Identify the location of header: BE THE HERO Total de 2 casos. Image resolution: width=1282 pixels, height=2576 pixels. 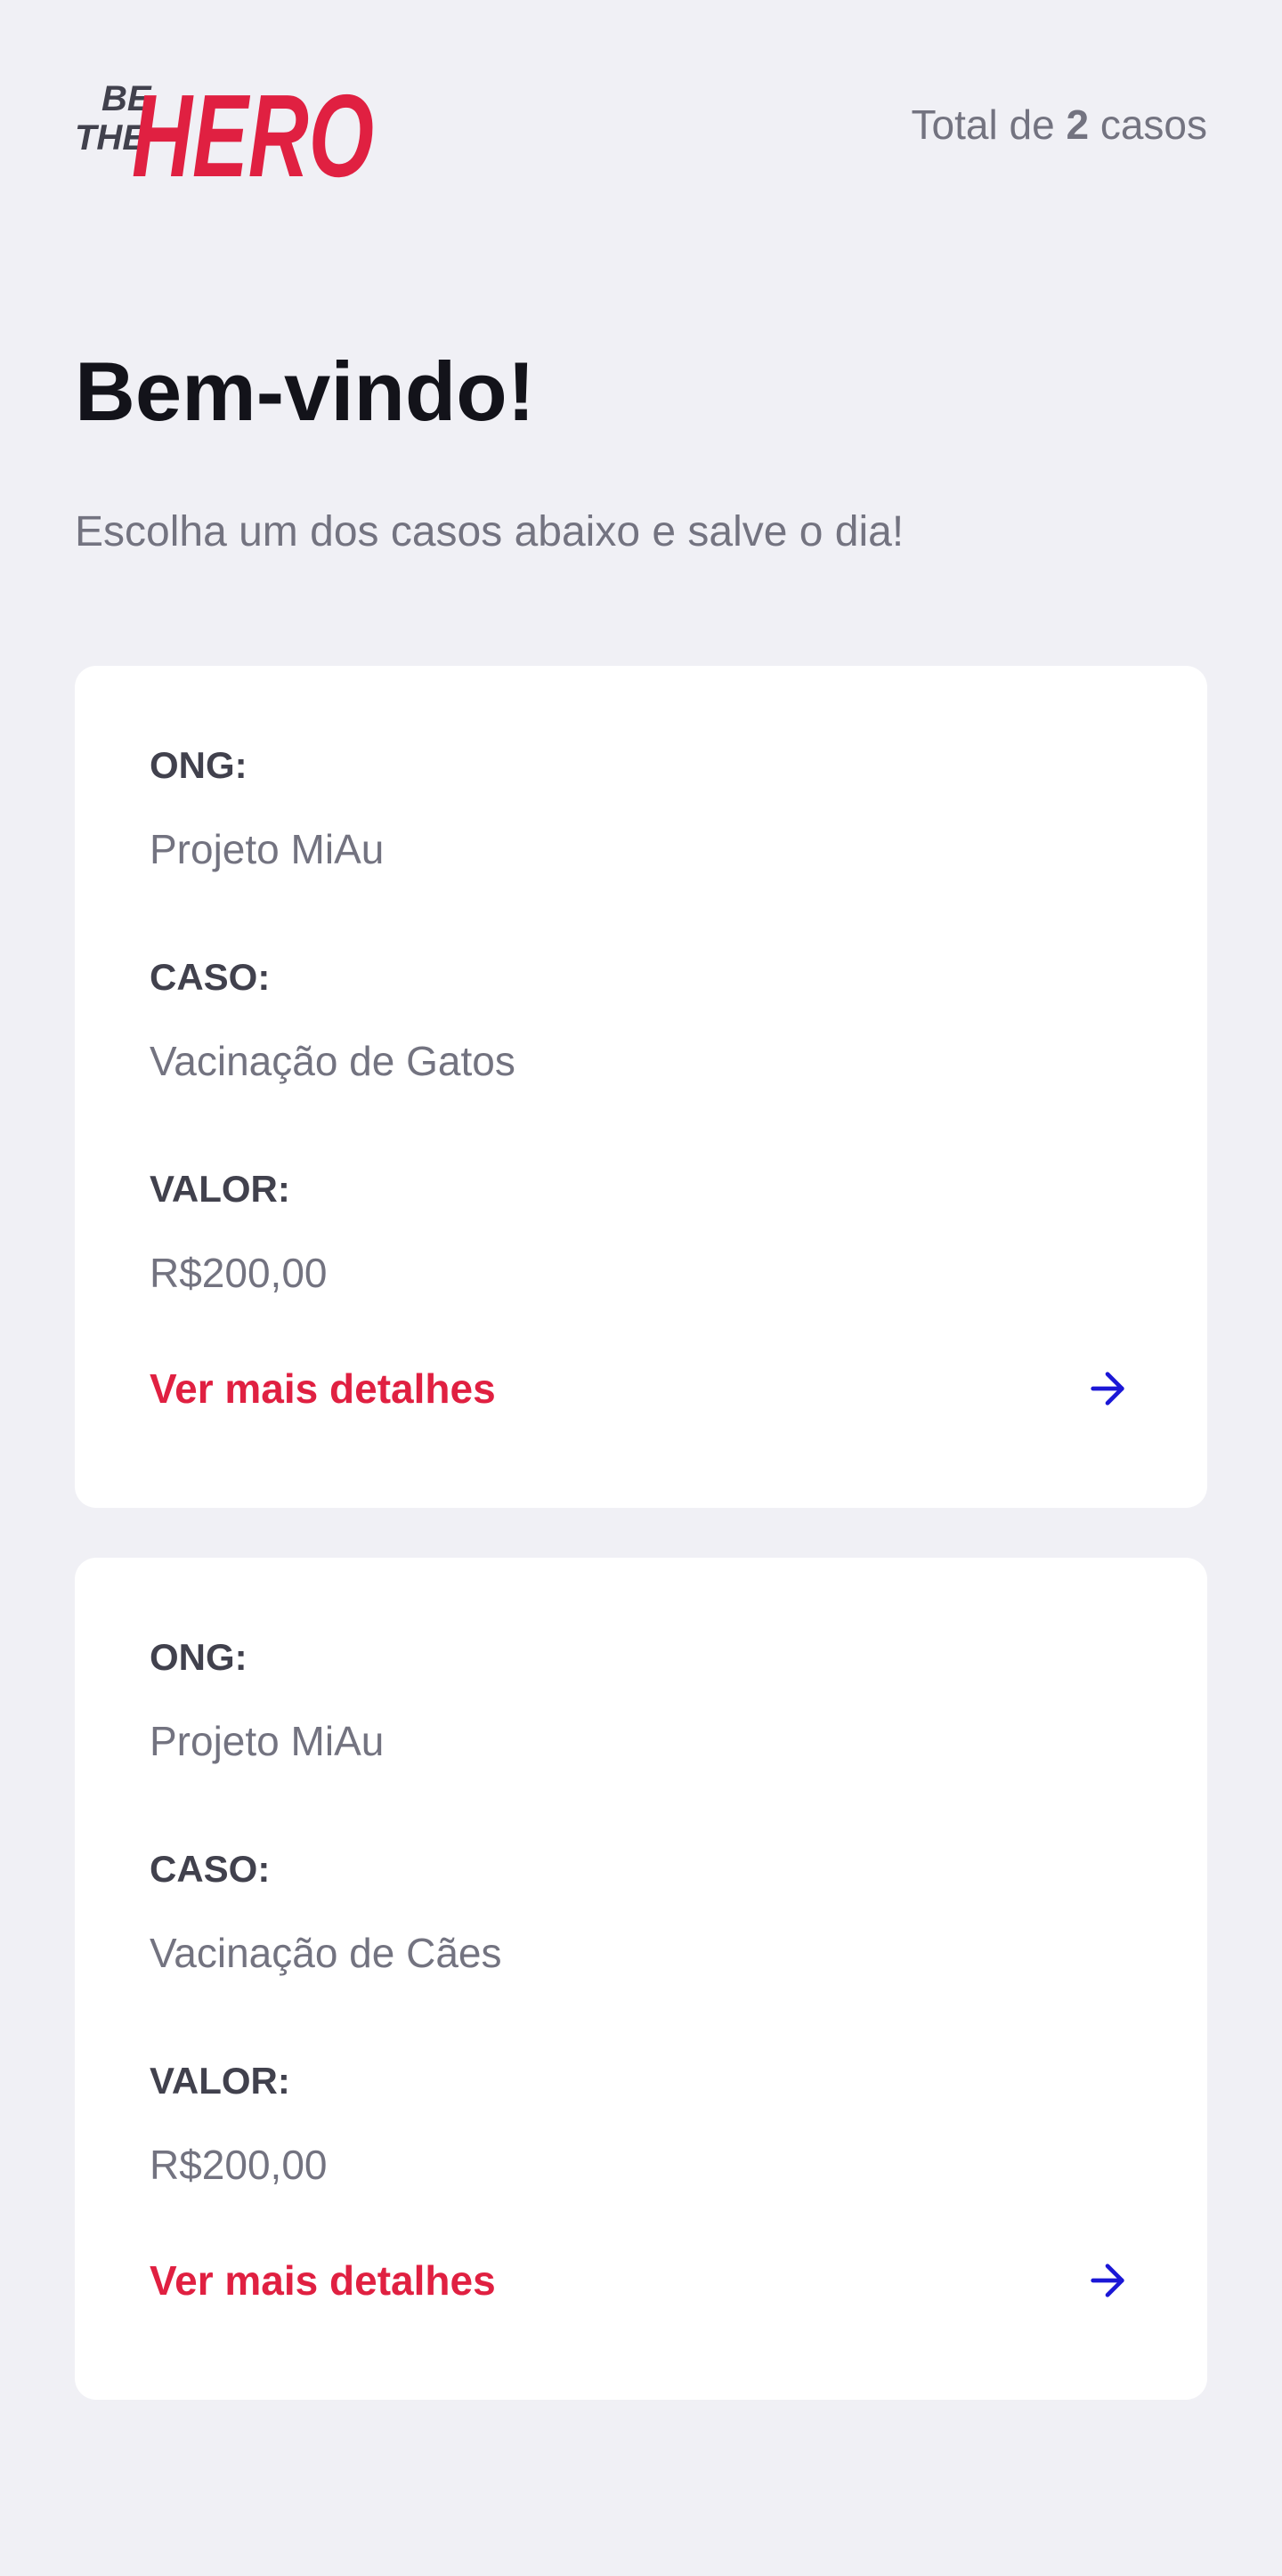
(641, 124).